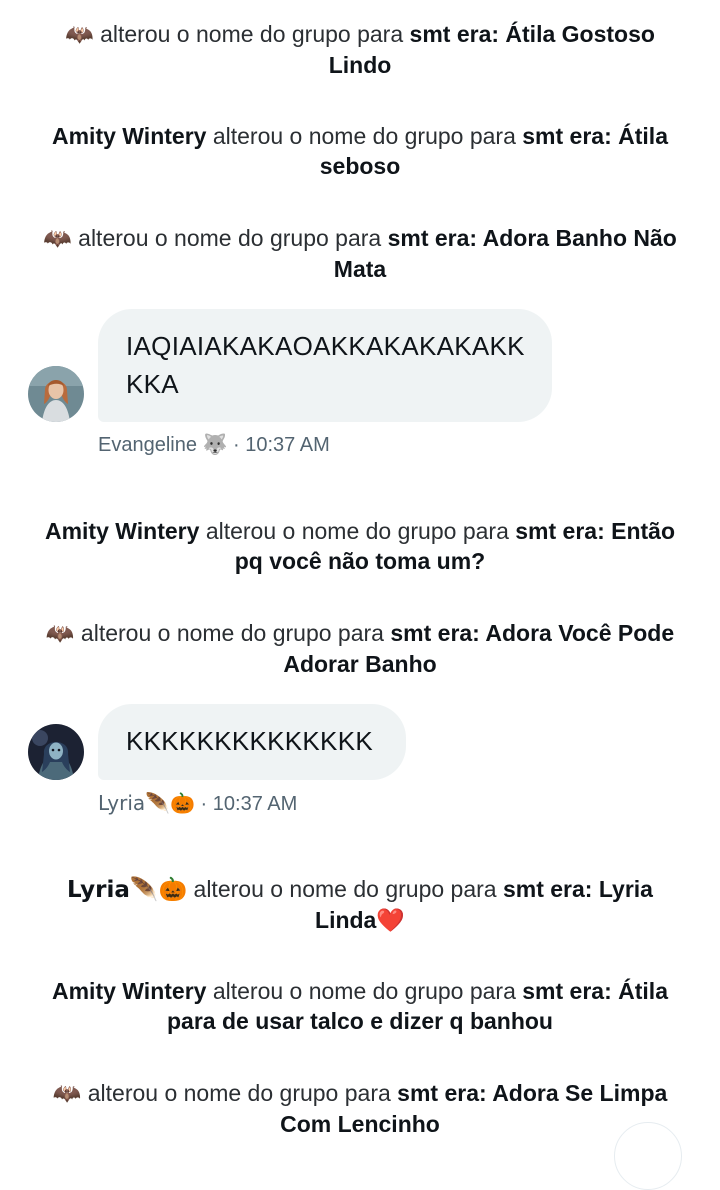 The width and height of the screenshot is (720, 1190). I want to click on sender-name: Evangeline 🐺, so click(162, 445).